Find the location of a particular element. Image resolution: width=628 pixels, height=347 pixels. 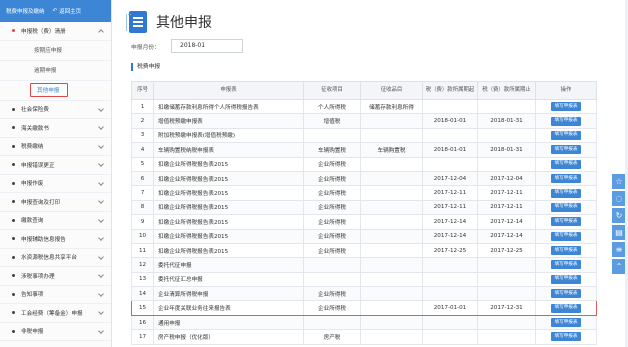

star-icon: ☆ is located at coordinates (619, 181).